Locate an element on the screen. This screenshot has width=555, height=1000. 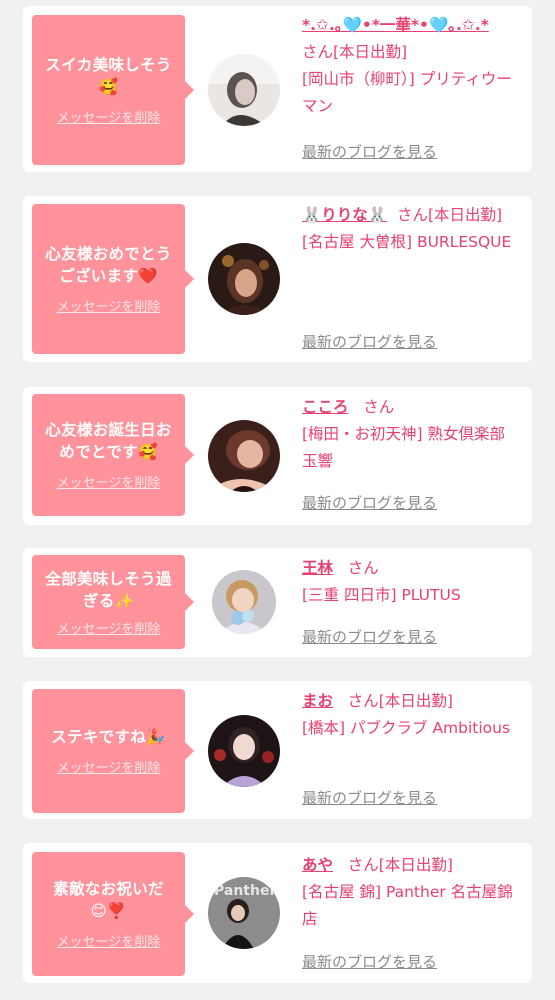
party-popper-emoji-icon: 🎉 is located at coordinates (156, 737).